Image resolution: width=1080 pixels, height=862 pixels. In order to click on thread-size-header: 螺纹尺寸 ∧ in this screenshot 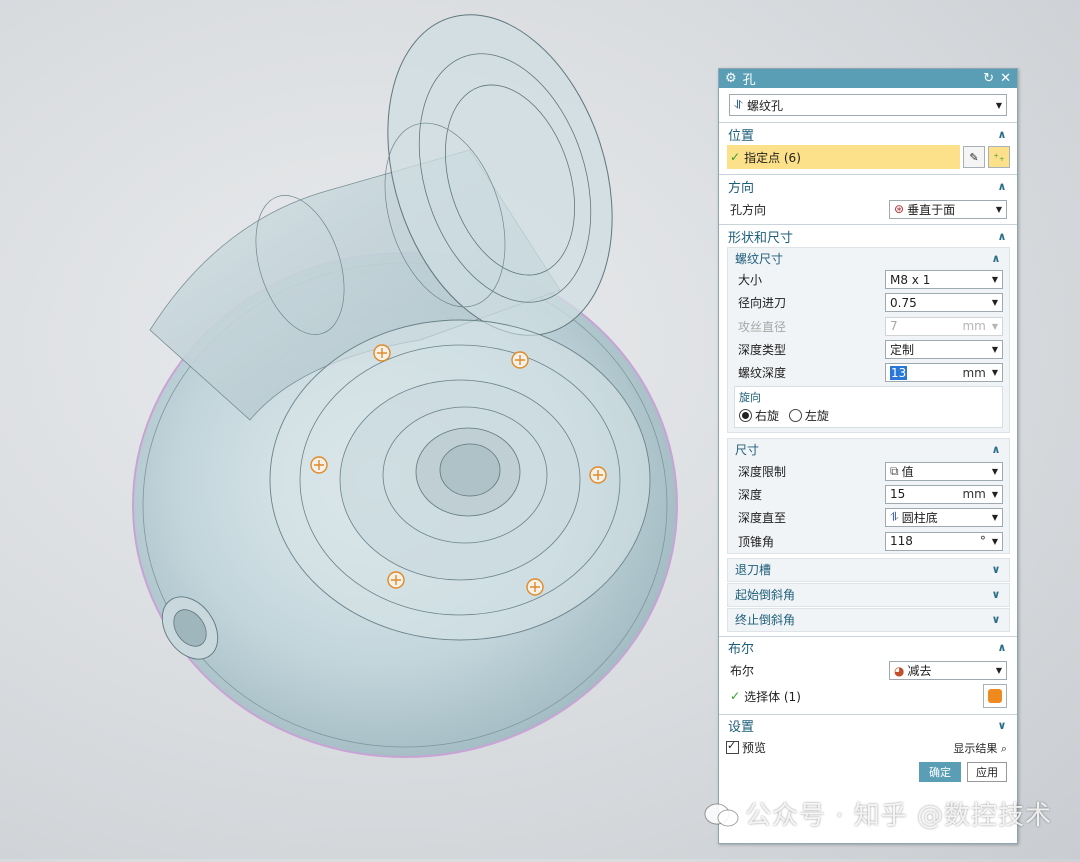, I will do `click(868, 258)`.